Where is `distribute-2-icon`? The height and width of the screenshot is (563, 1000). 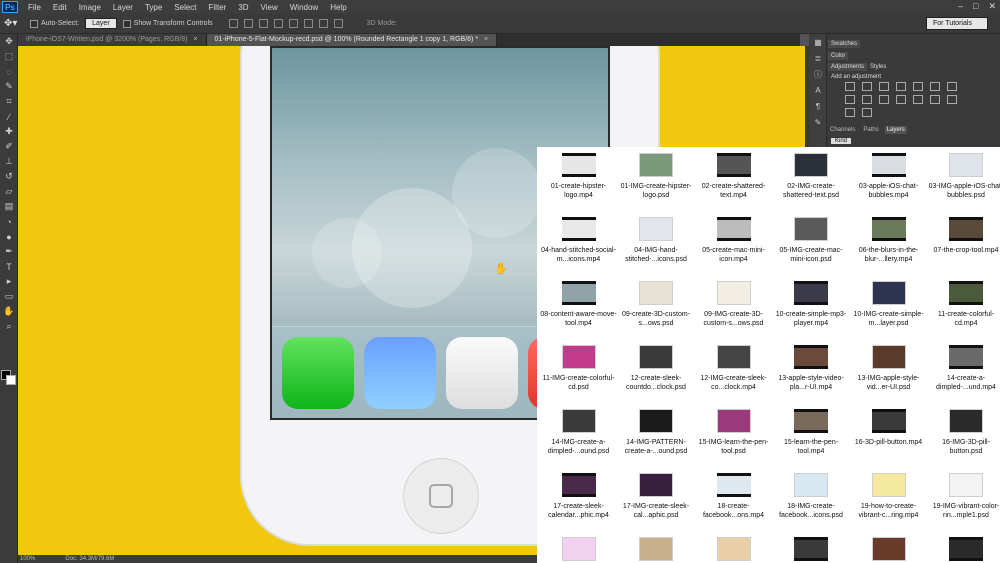
distribute-2-icon is located at coordinates (338, 23).